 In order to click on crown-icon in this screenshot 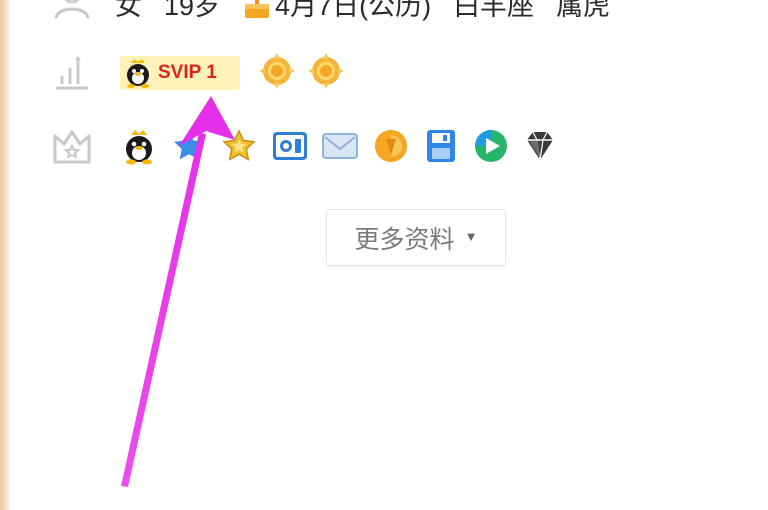, I will do `click(72, 146)`.